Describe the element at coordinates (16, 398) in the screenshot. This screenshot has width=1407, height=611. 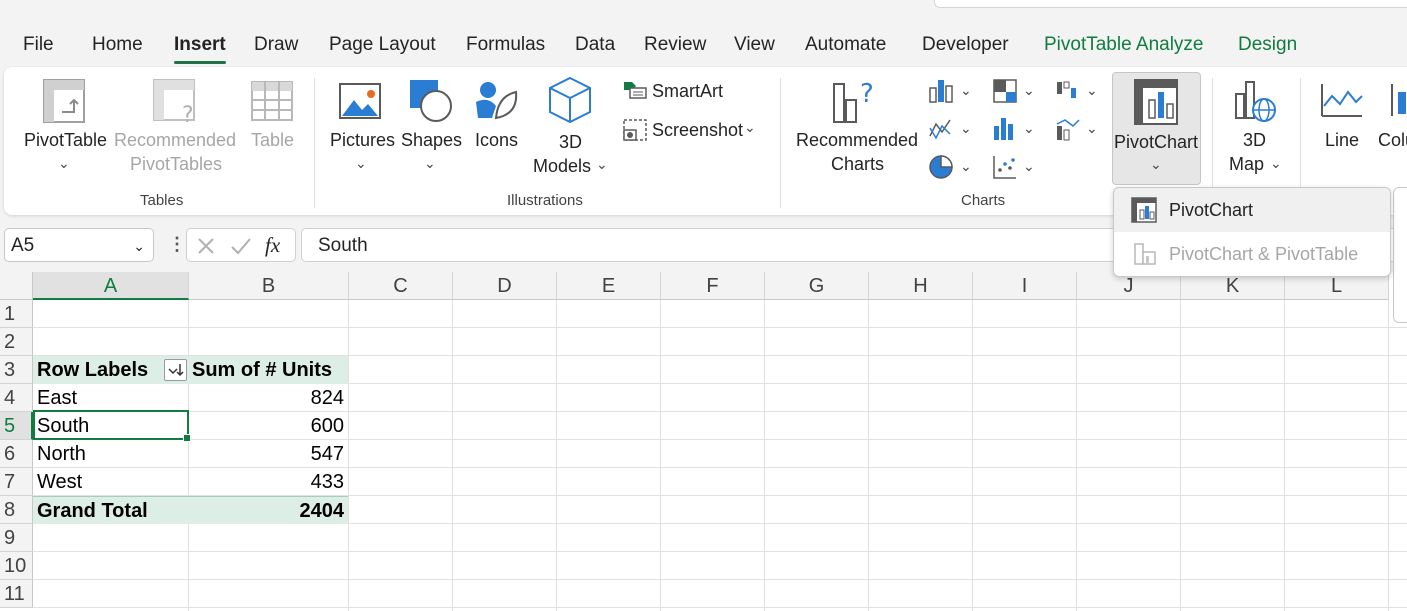
I see `row-header-4: 4` at that location.